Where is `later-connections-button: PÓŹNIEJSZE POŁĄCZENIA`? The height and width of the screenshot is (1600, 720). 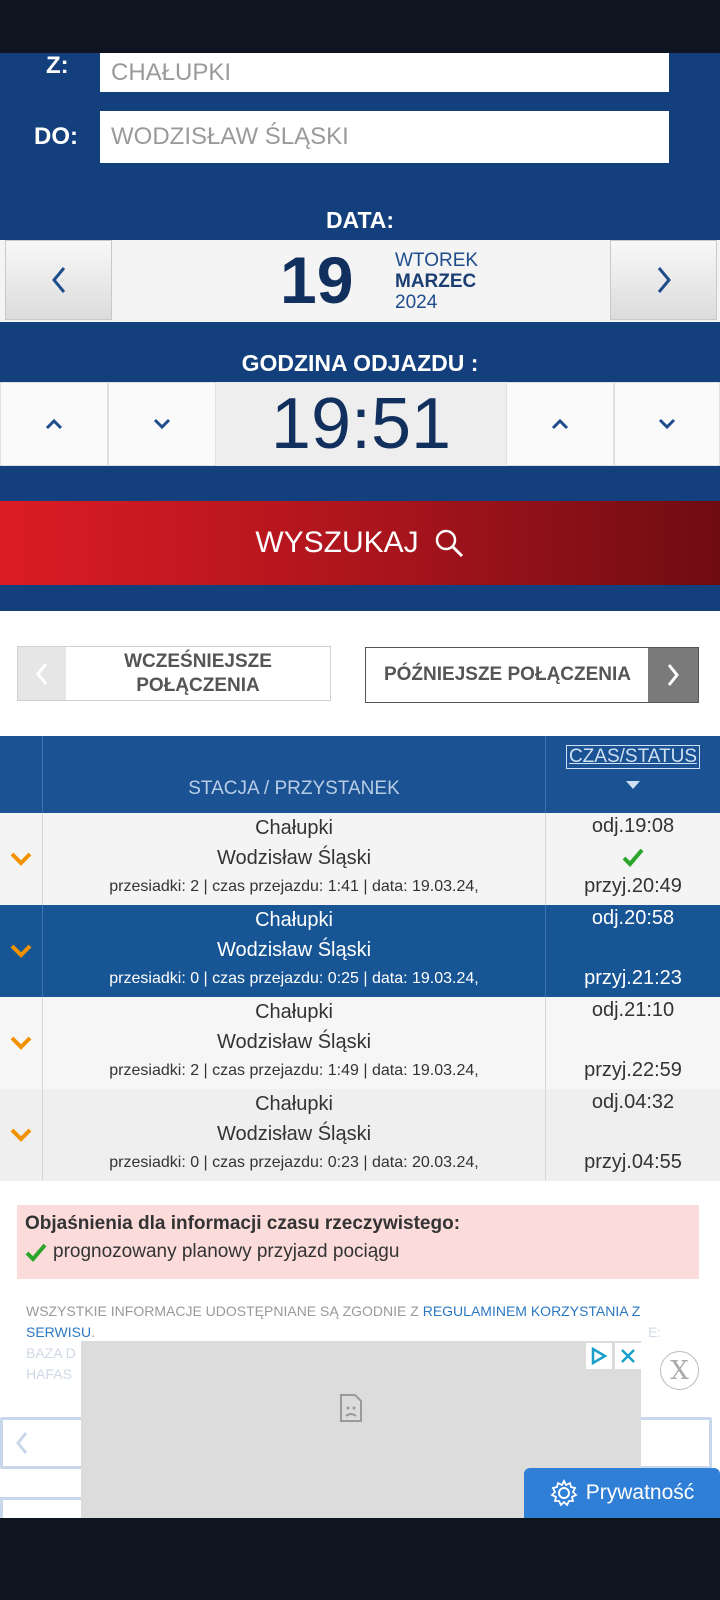 later-connections-button: PÓŹNIEJSZE POŁĄCZENIA is located at coordinates (532, 675).